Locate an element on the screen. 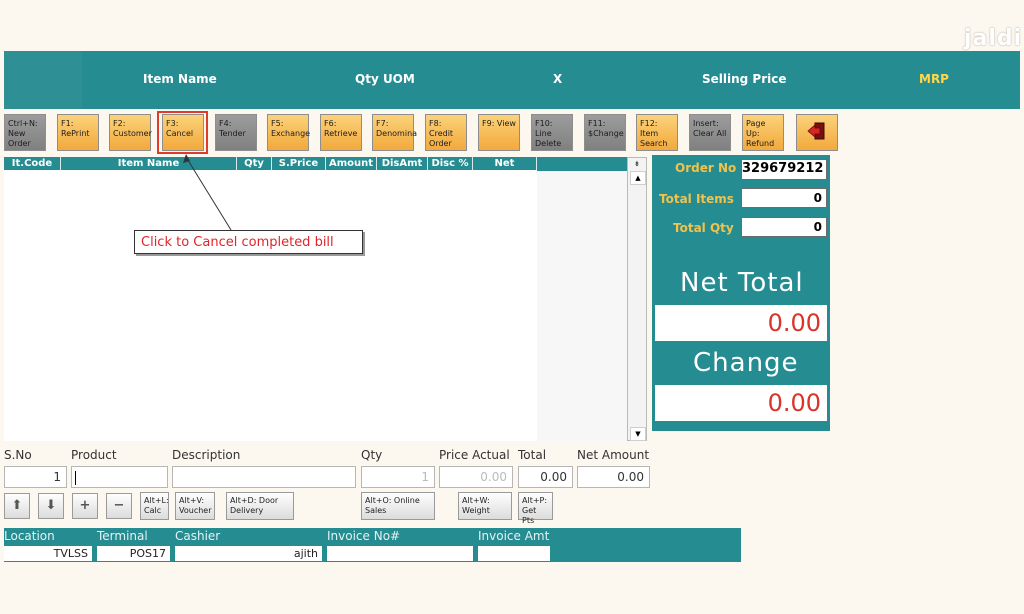 This screenshot has width=1024, height=614. minus-icon: − is located at coordinates (119, 505).